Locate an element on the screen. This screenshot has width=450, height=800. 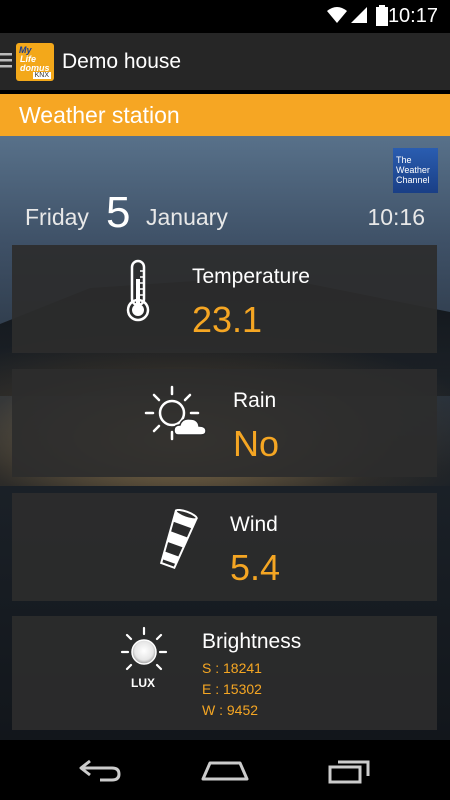
action-bar: My Life domus KNX Demo house is located at coordinates (225, 61).